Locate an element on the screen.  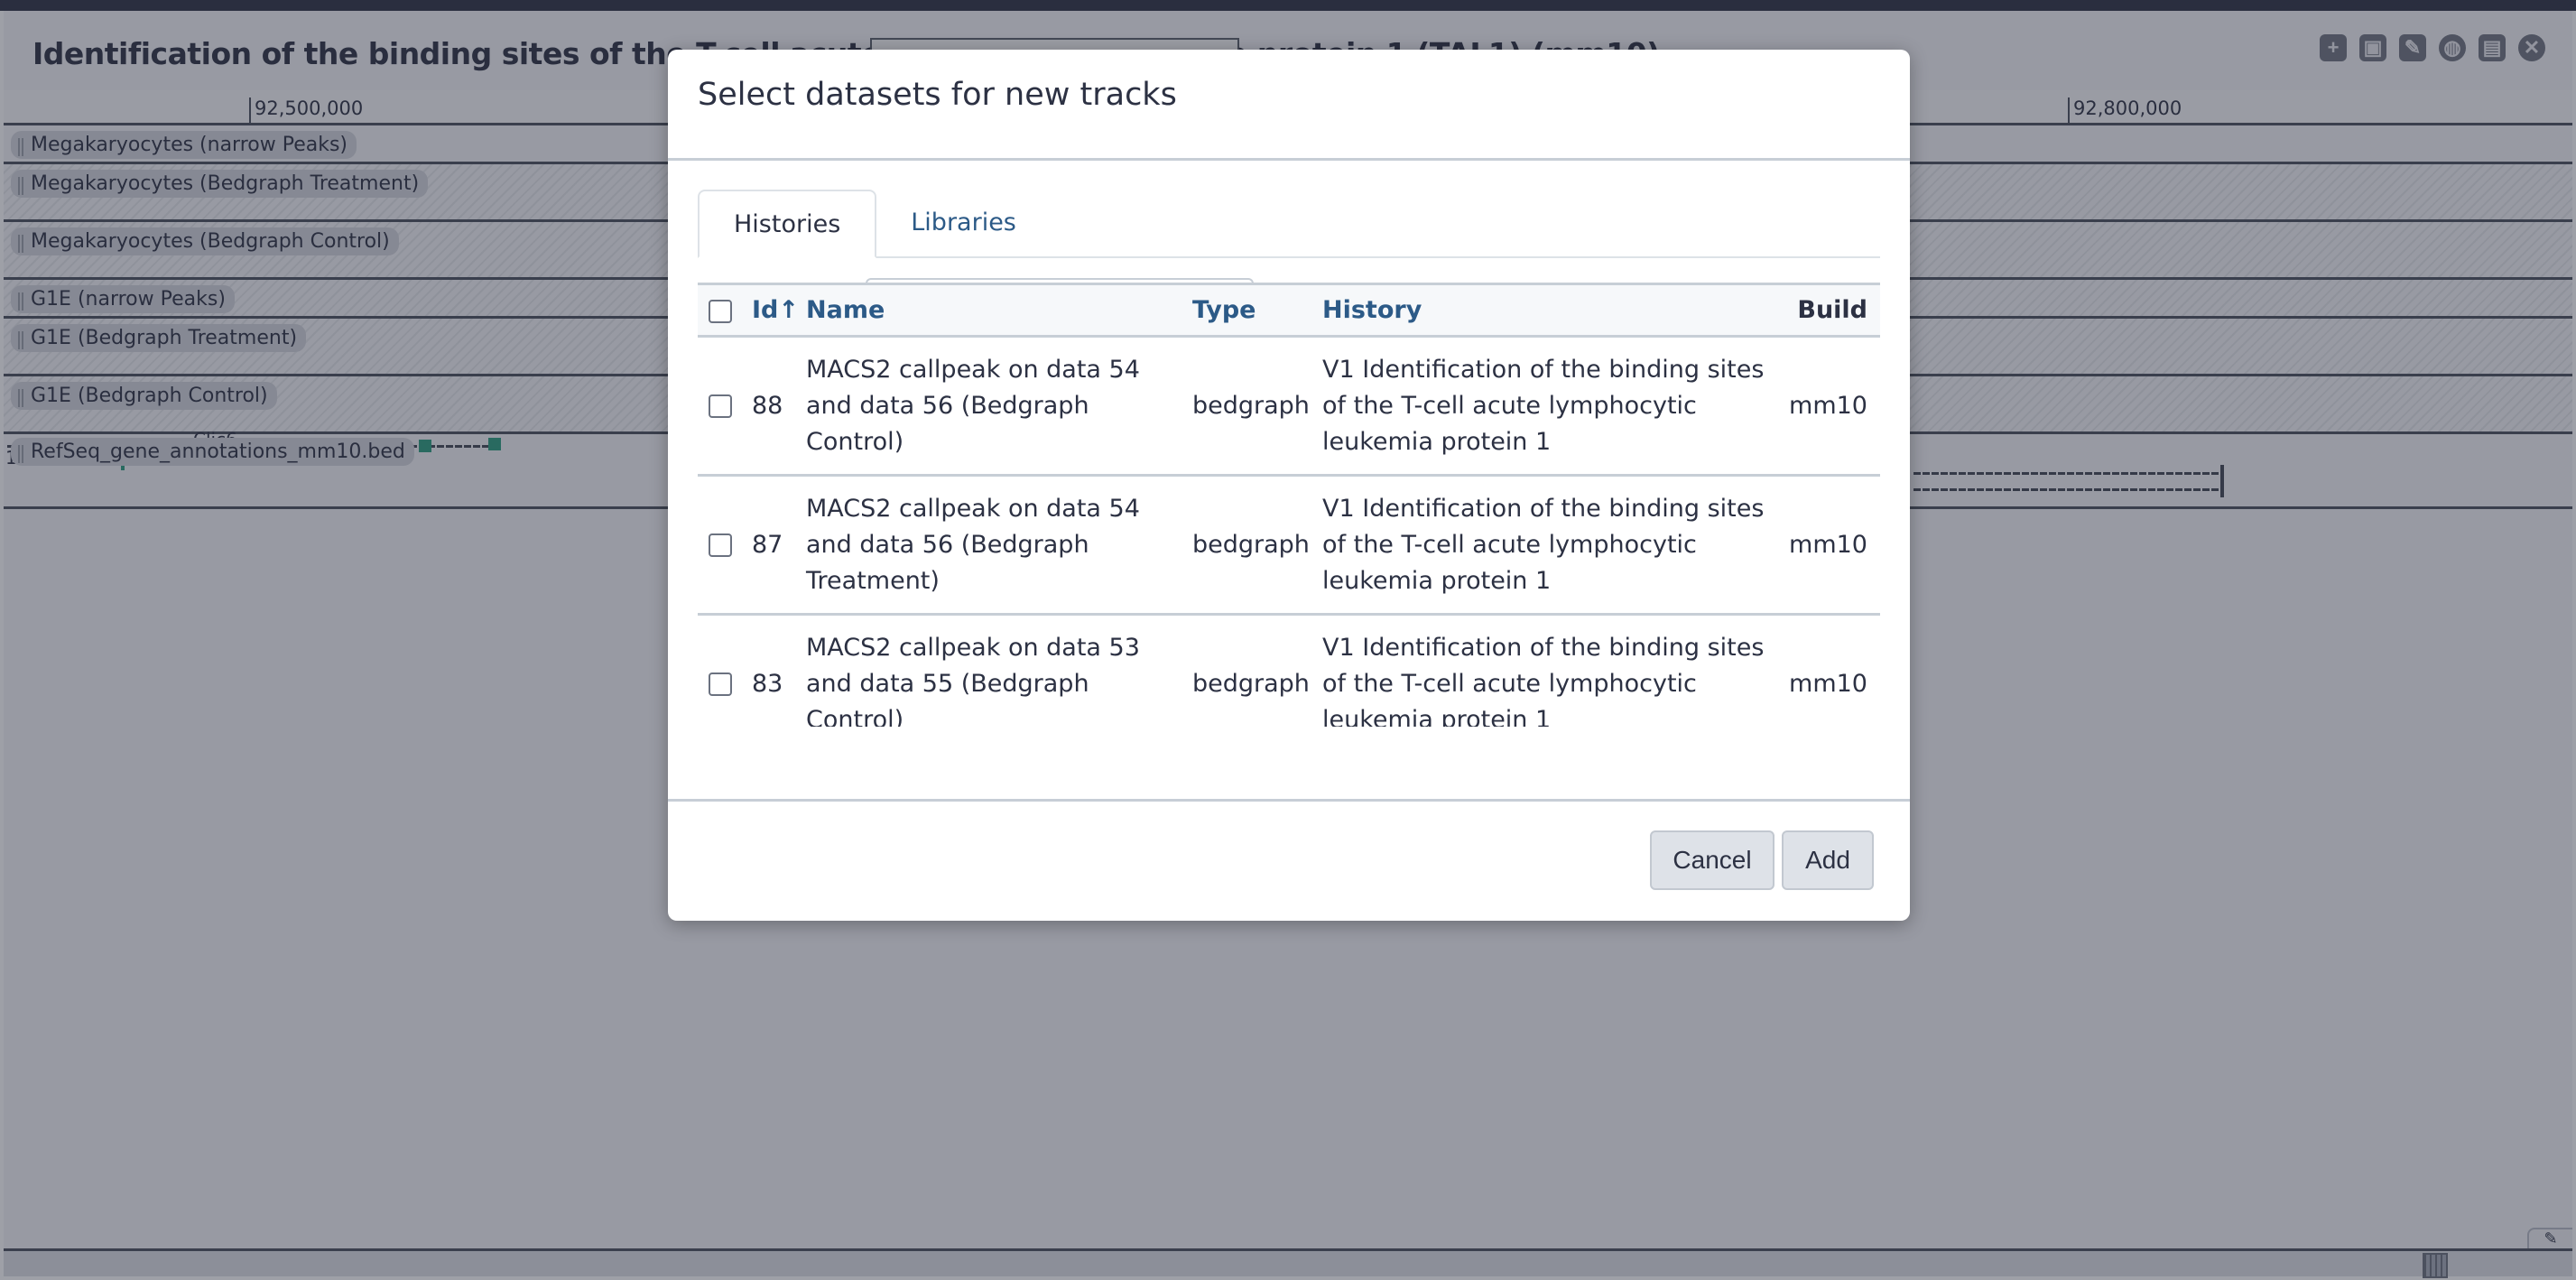
dataset-id: 83 is located at coordinates (767, 683).